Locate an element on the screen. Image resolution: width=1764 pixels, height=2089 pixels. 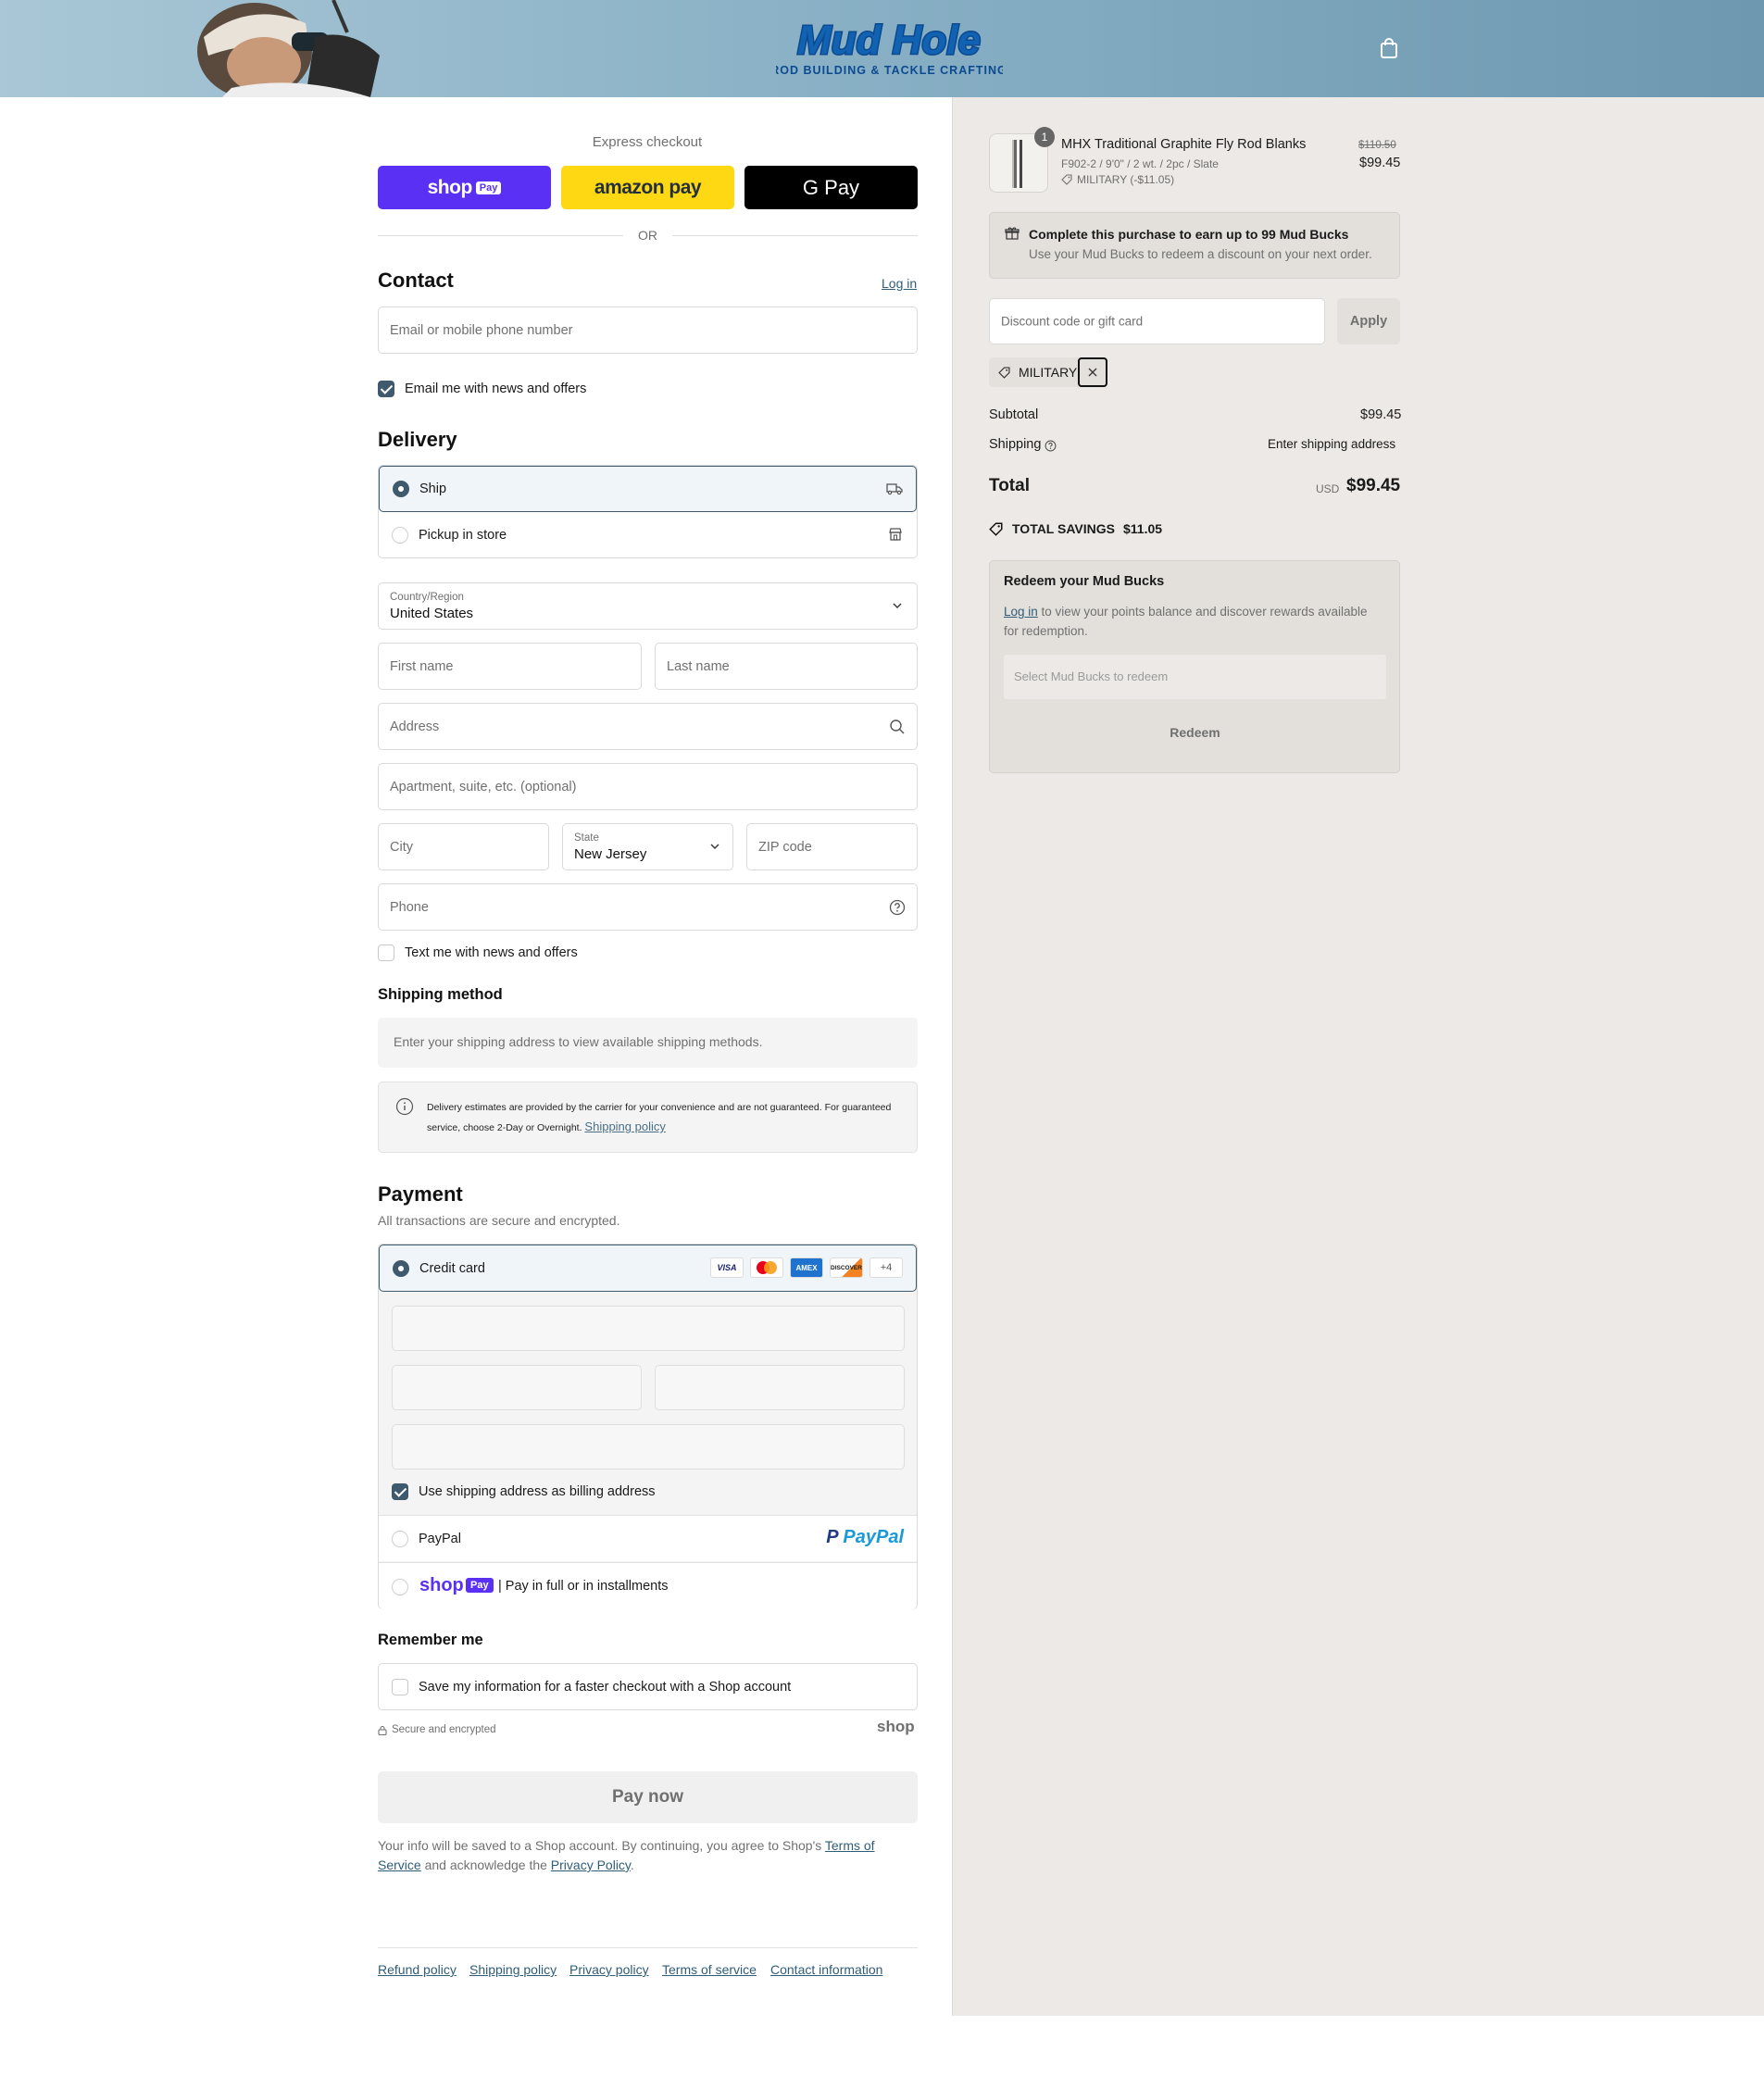
shop-pay-button: shop Pay is located at coordinates (464, 187).